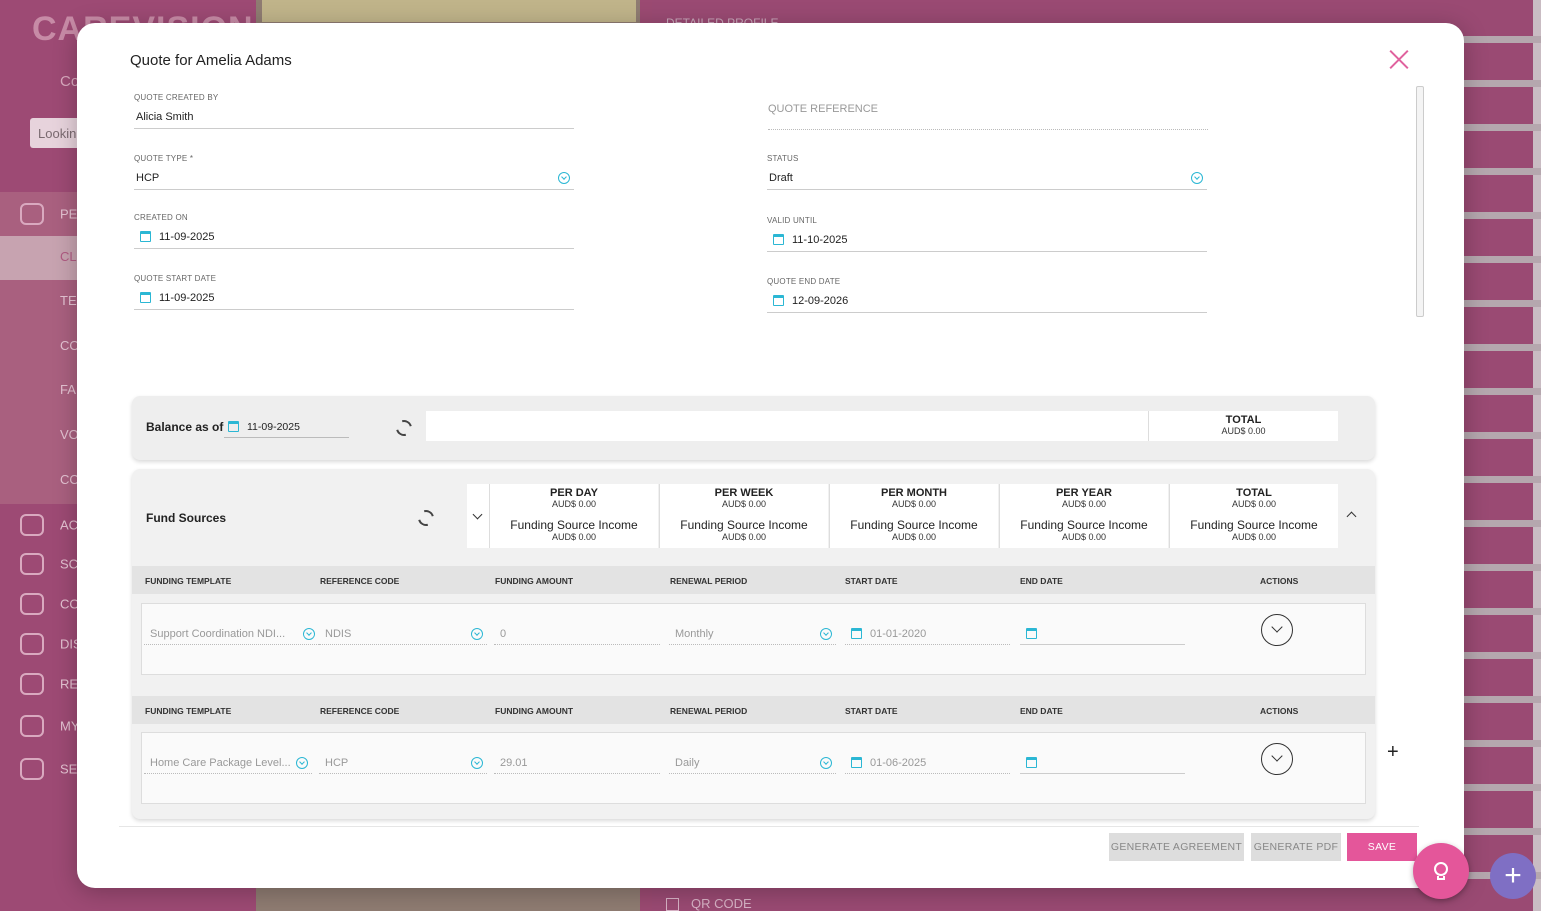 Image resolution: width=1541 pixels, height=911 pixels. What do you see at coordinates (1176, 847) in the screenshot?
I see `generate-agreement-button: GENERATE AGREEMENT` at bounding box center [1176, 847].